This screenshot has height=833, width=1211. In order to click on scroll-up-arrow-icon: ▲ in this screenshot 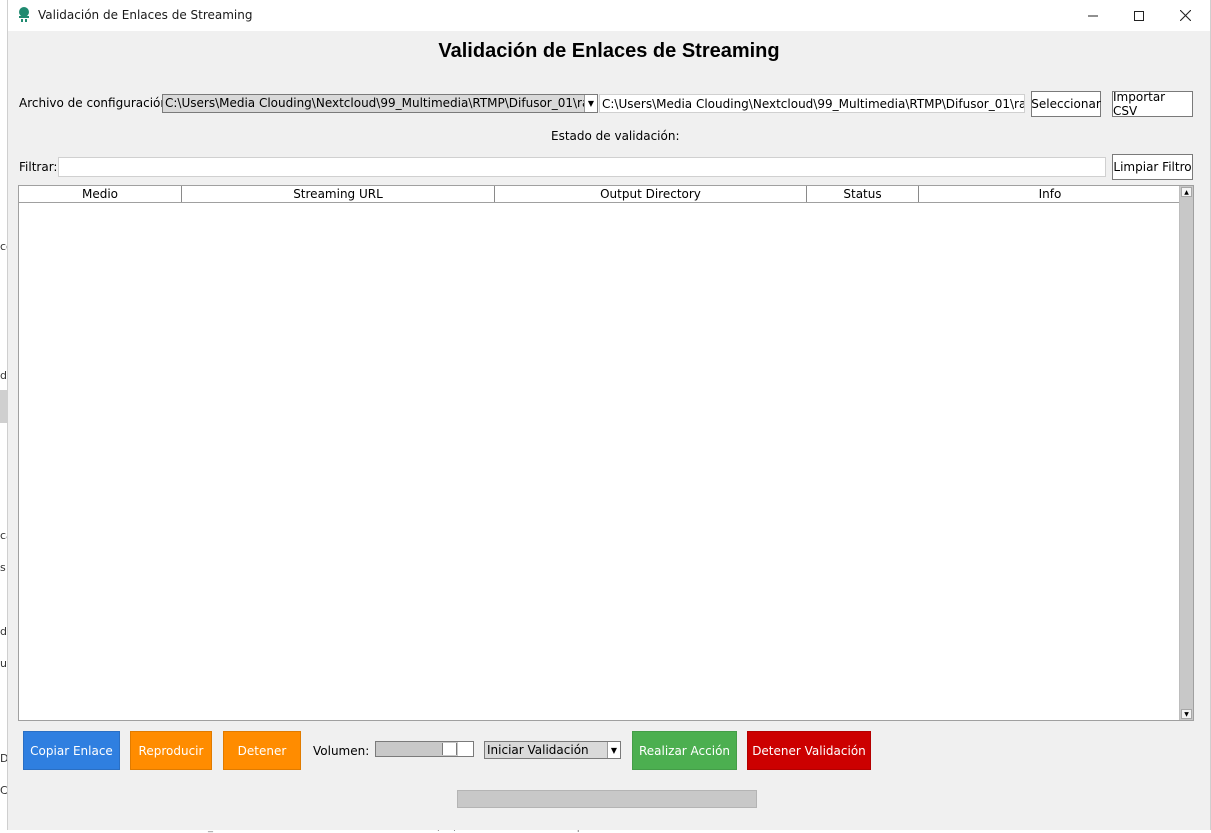, I will do `click(1186, 192)`.